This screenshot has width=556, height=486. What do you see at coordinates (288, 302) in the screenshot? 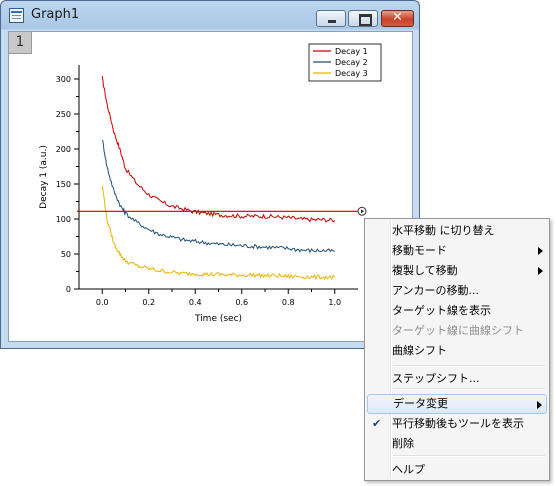
I see `x-tick-label: 0.8` at bounding box center [288, 302].